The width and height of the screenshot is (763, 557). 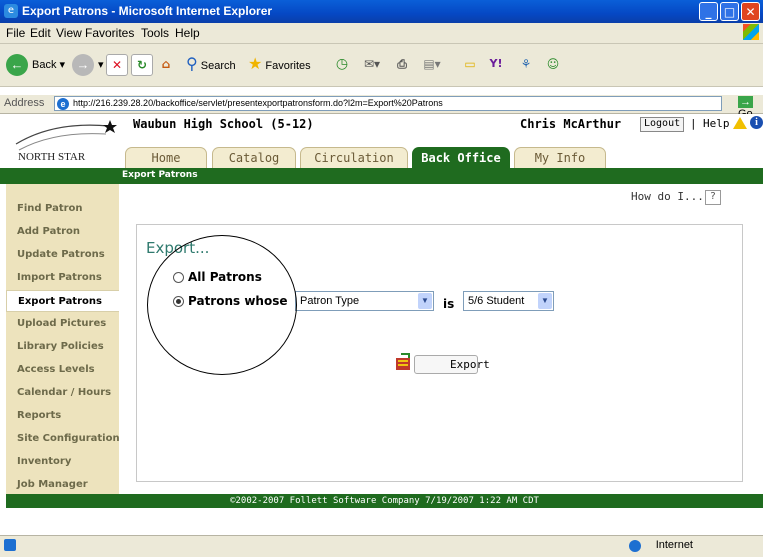 What do you see at coordinates (354, 157) in the screenshot?
I see `tab-circulation: Circulation` at bounding box center [354, 157].